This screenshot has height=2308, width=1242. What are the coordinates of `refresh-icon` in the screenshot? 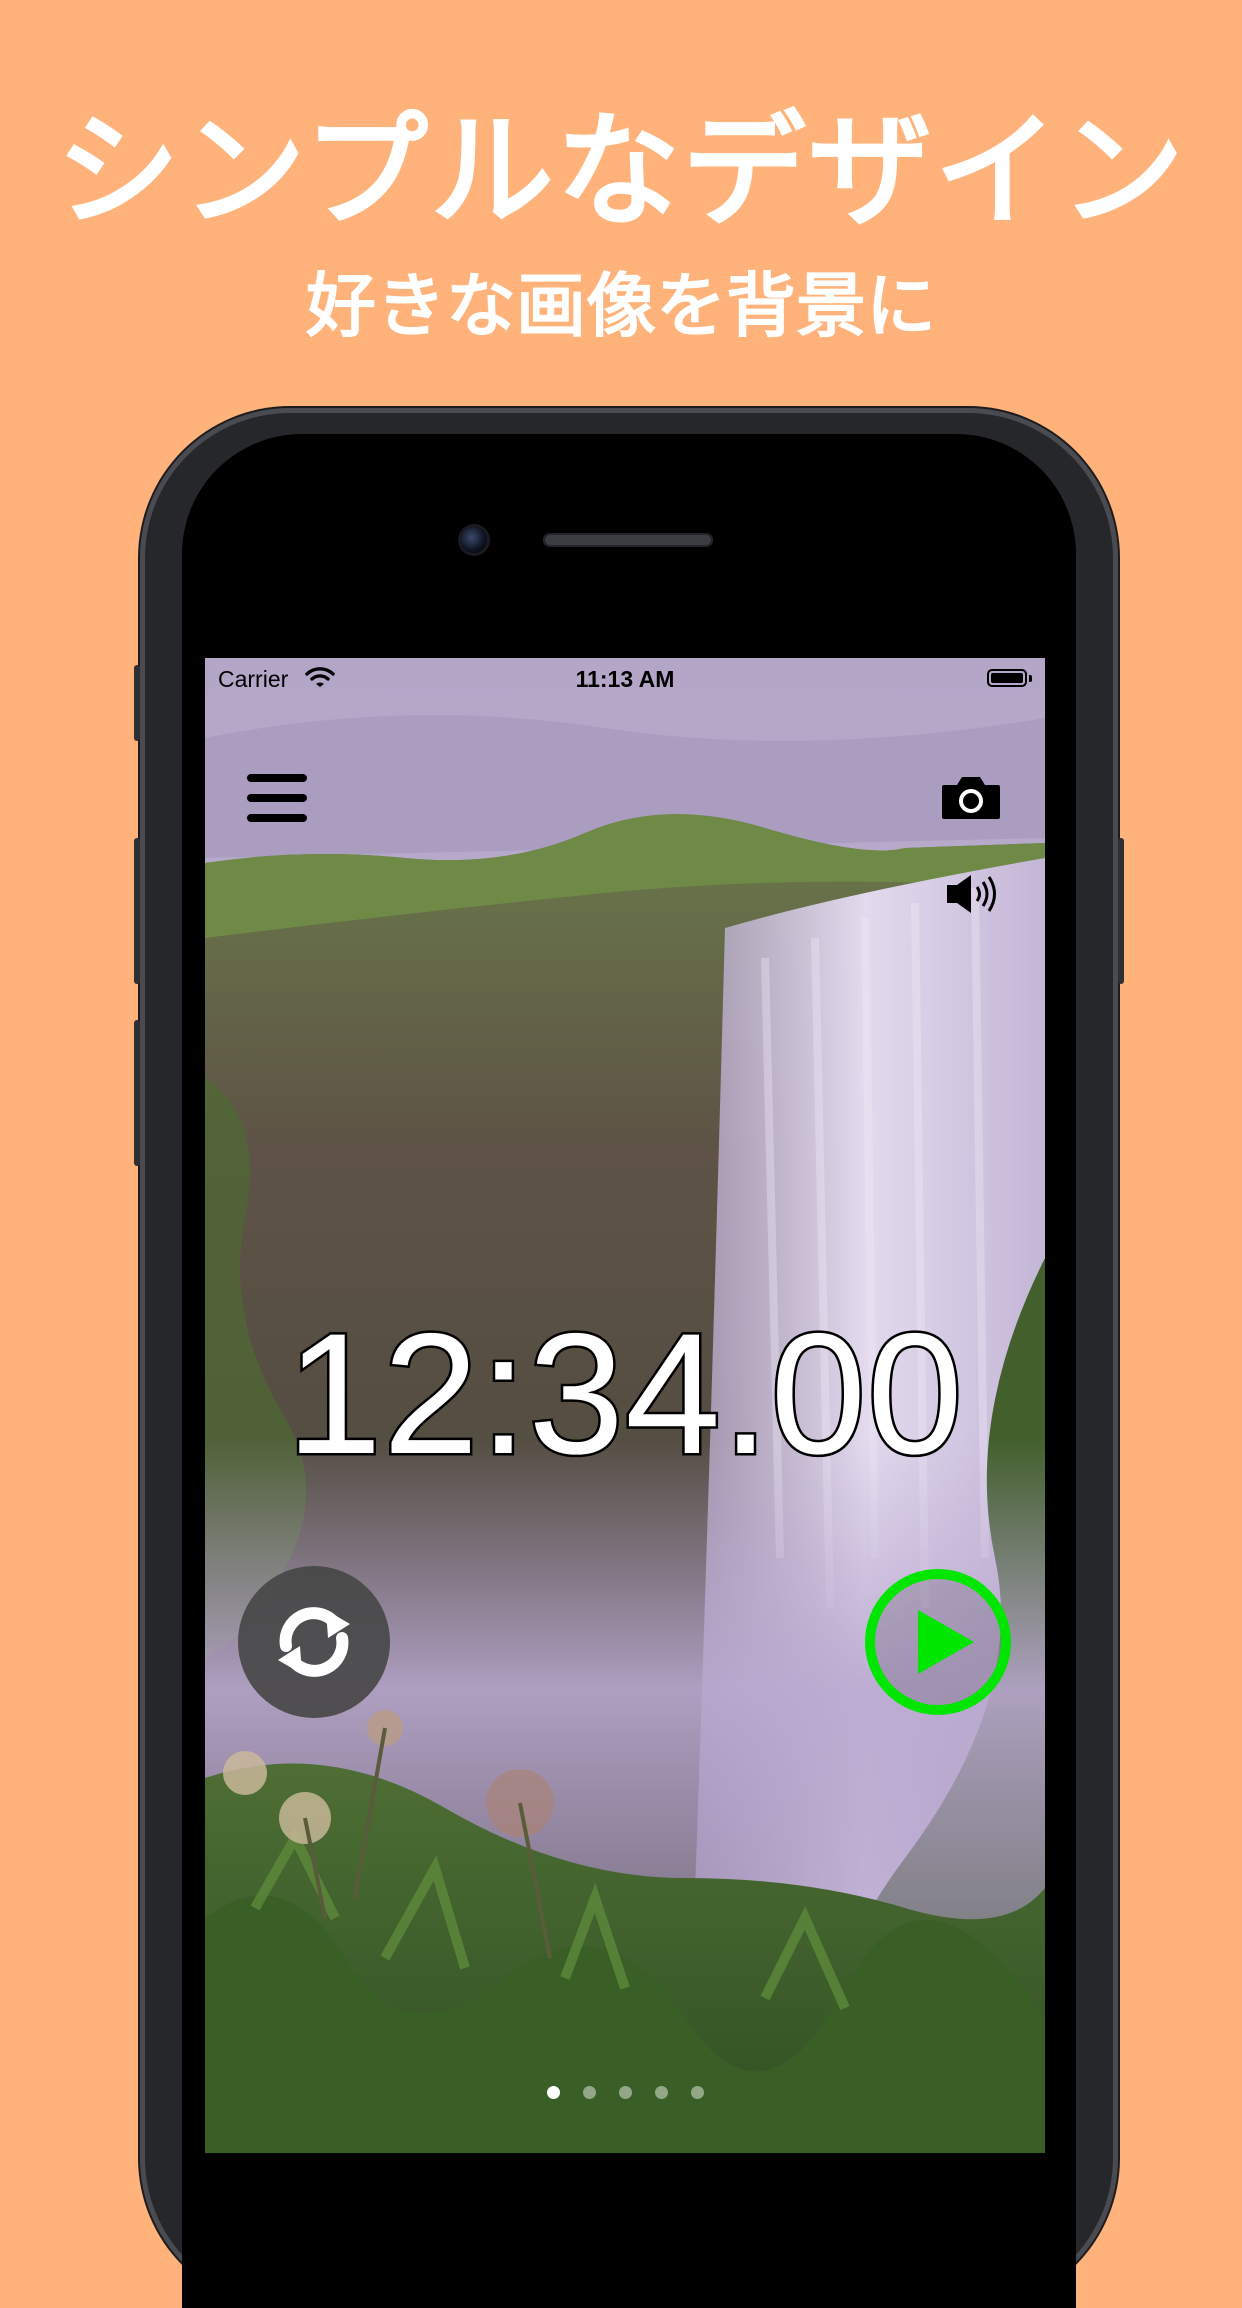 It's located at (314, 1642).